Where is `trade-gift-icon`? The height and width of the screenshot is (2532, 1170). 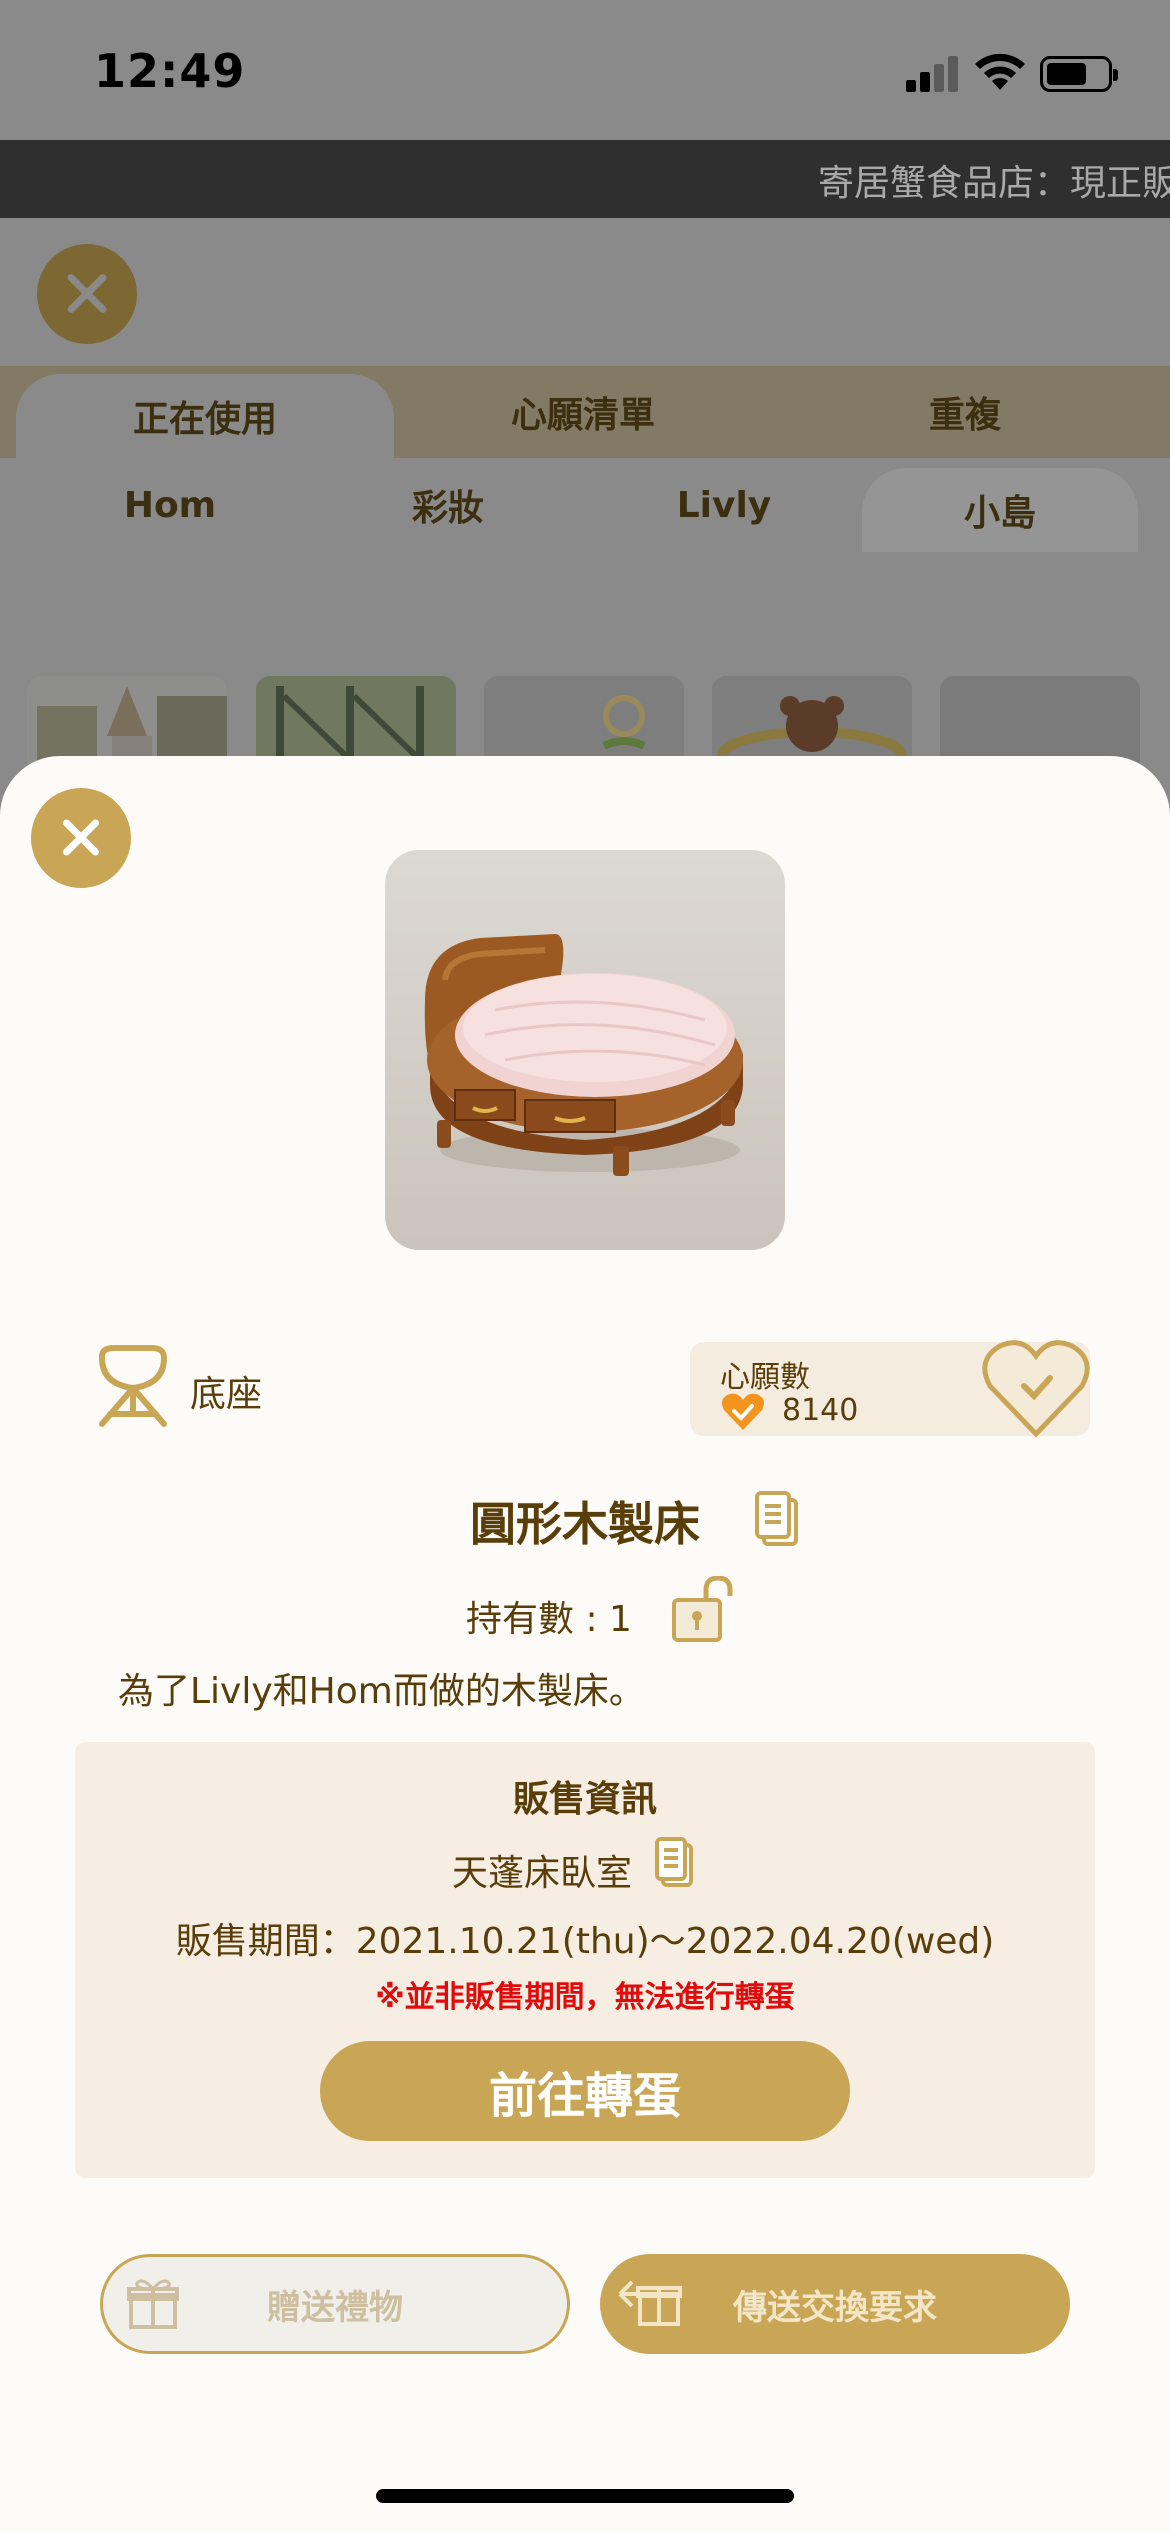 trade-gift-icon is located at coordinates (650, 2303).